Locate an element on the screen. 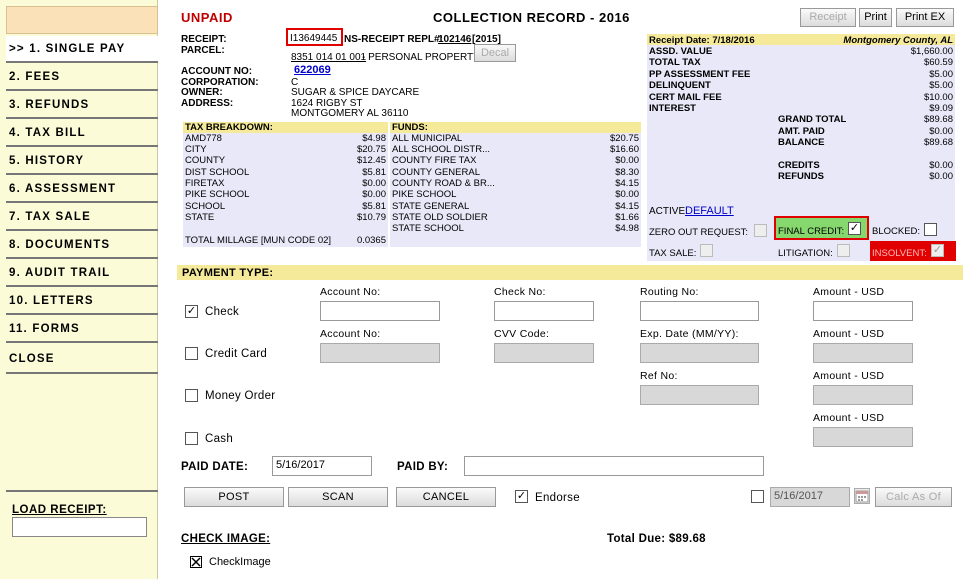 The image size is (963, 579). endorse-checkbox: ✓ is located at coordinates (521, 496).